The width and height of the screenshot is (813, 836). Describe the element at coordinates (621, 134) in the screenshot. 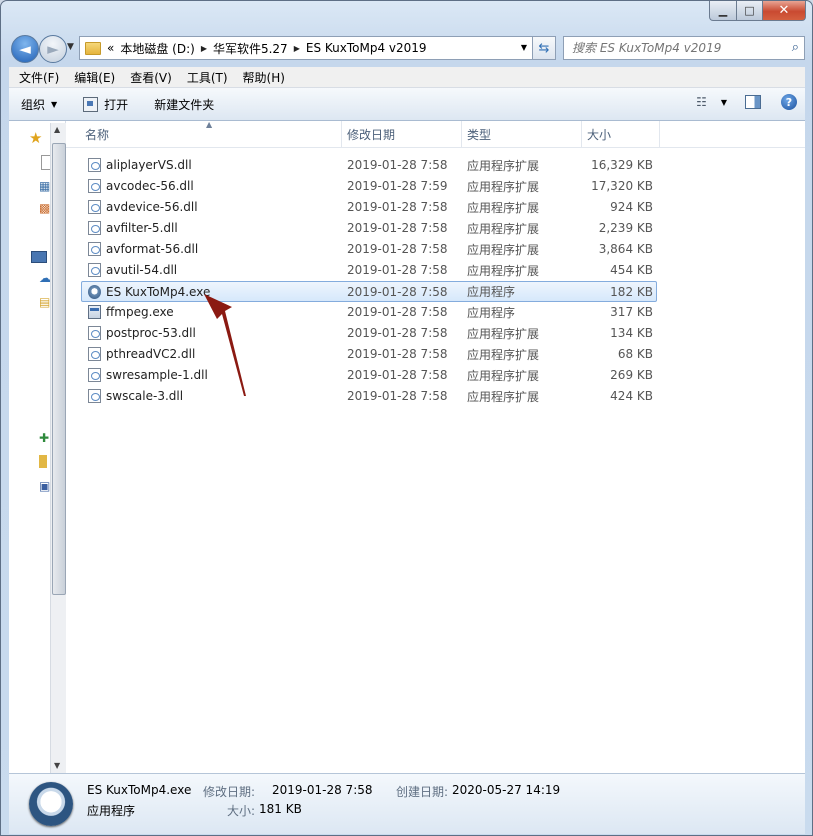

I see `column-size-header: 大小` at that location.